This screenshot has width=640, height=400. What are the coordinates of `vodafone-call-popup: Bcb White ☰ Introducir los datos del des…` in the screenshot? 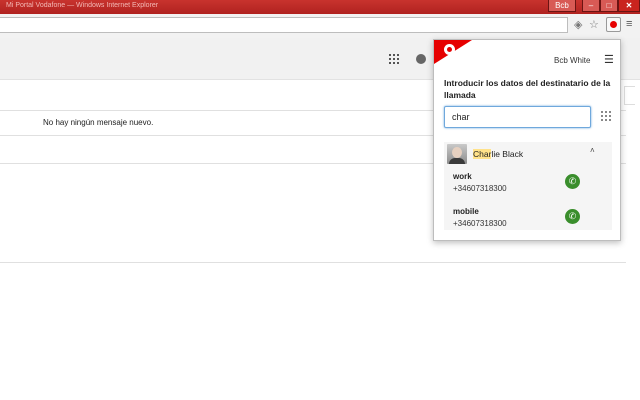 It's located at (527, 140).